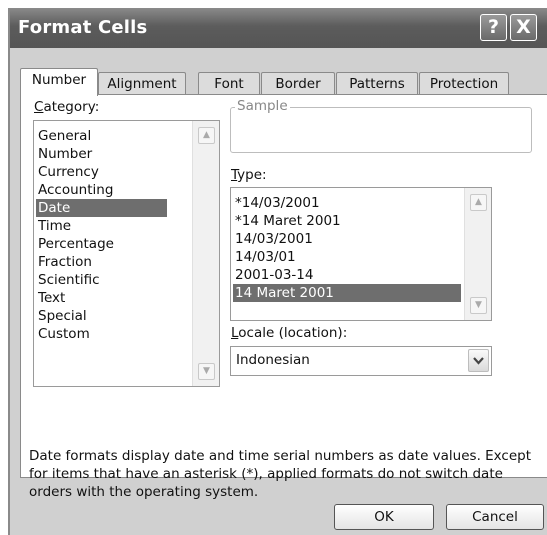 The width and height of the screenshot is (547, 535). What do you see at coordinates (384, 517) in the screenshot?
I see `ok-button: OK` at bounding box center [384, 517].